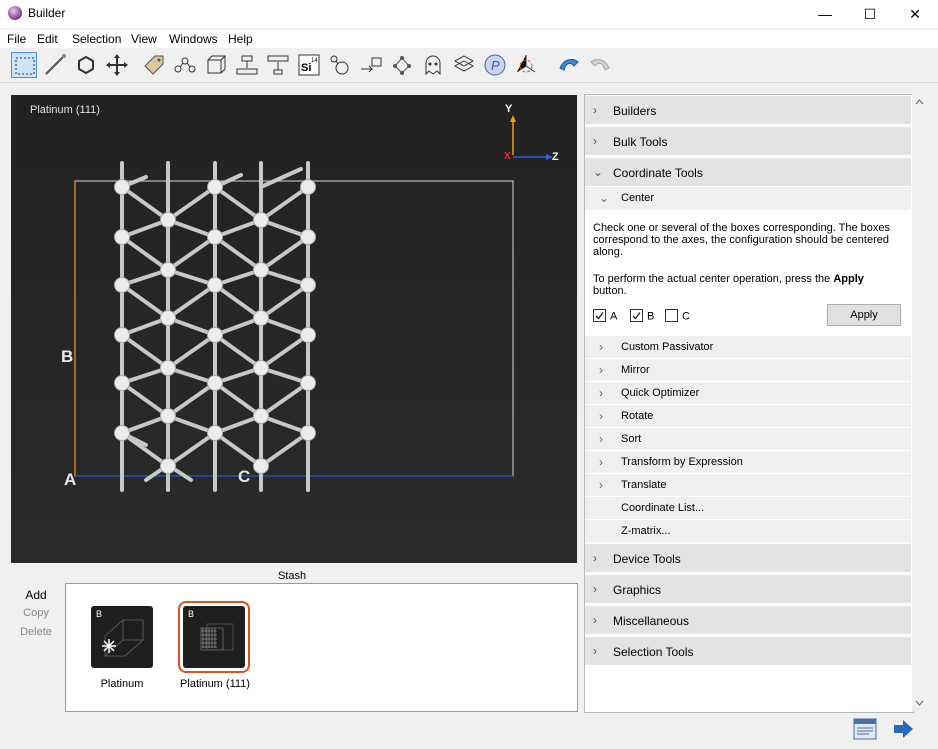  Describe the element at coordinates (682, 462) in the screenshot. I see `subsection-label: Transform by Expression` at that location.